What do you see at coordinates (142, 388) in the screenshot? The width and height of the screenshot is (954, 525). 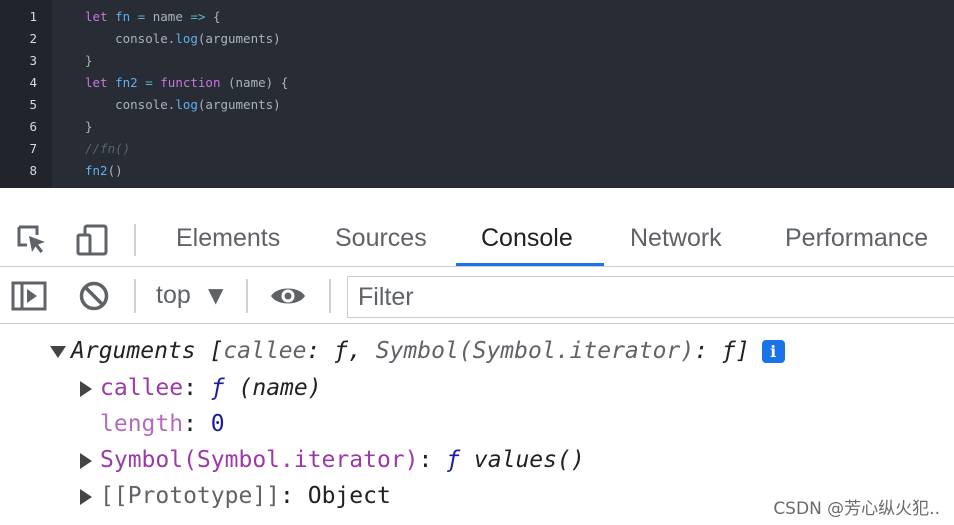 I see `property-key: callee` at bounding box center [142, 388].